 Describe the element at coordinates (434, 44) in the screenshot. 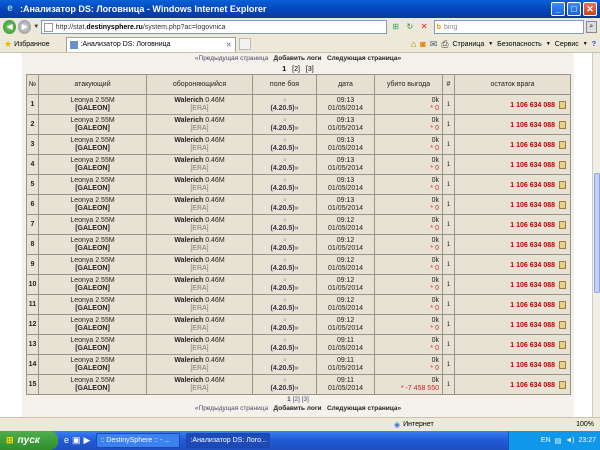

I see `mail-icon: ✉` at that location.